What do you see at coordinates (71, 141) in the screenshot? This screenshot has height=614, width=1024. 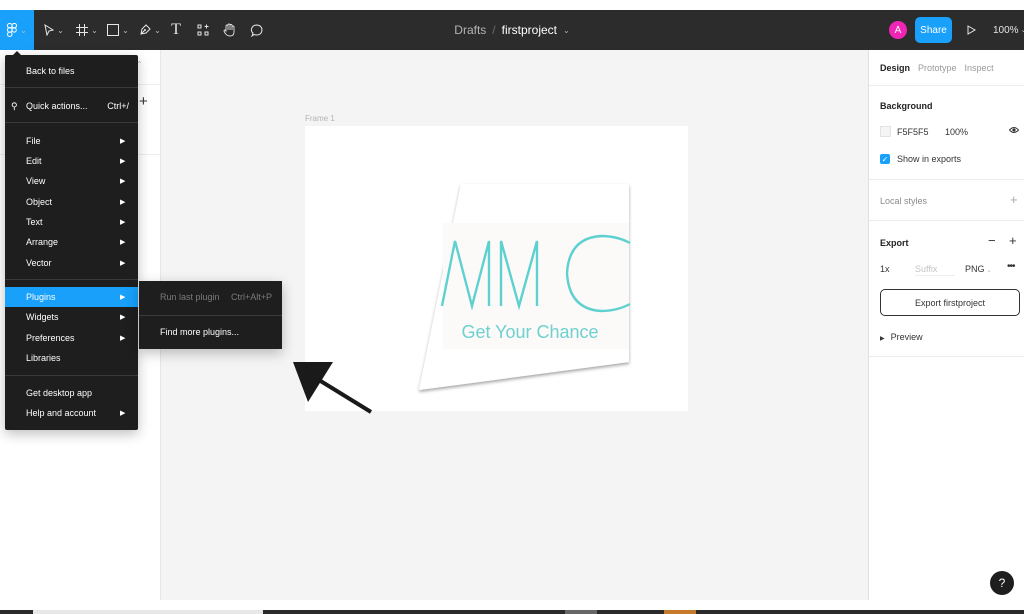 I see `menu-item-file: File ▶` at bounding box center [71, 141].